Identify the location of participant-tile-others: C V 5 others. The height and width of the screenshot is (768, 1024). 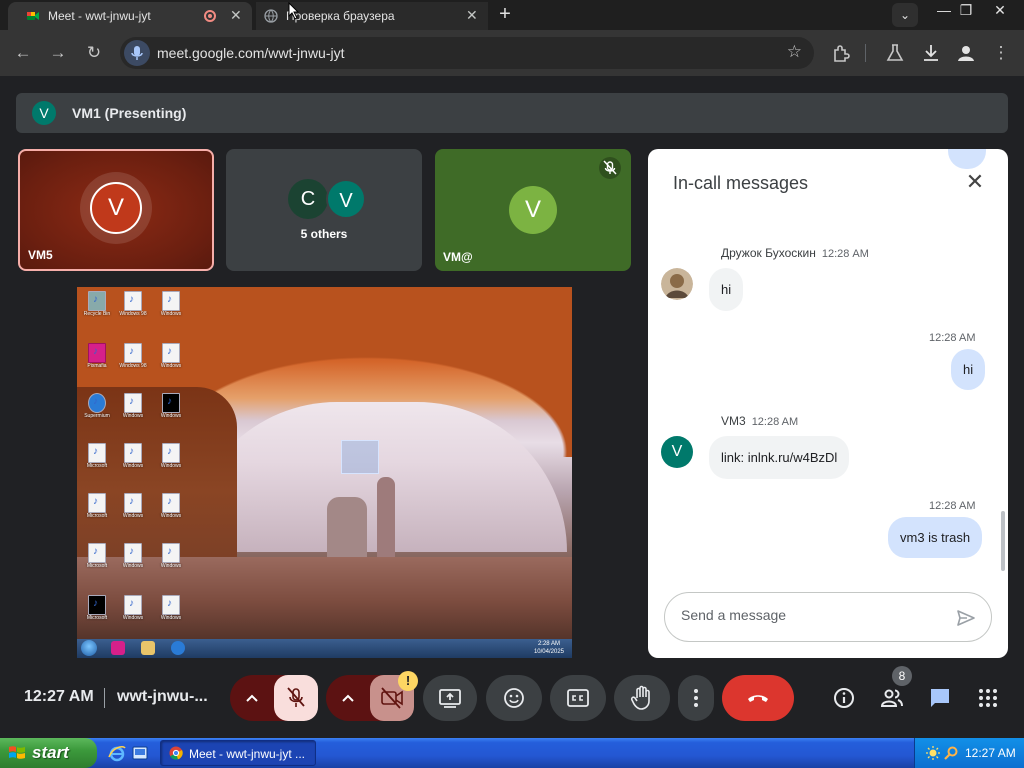
(324, 210).